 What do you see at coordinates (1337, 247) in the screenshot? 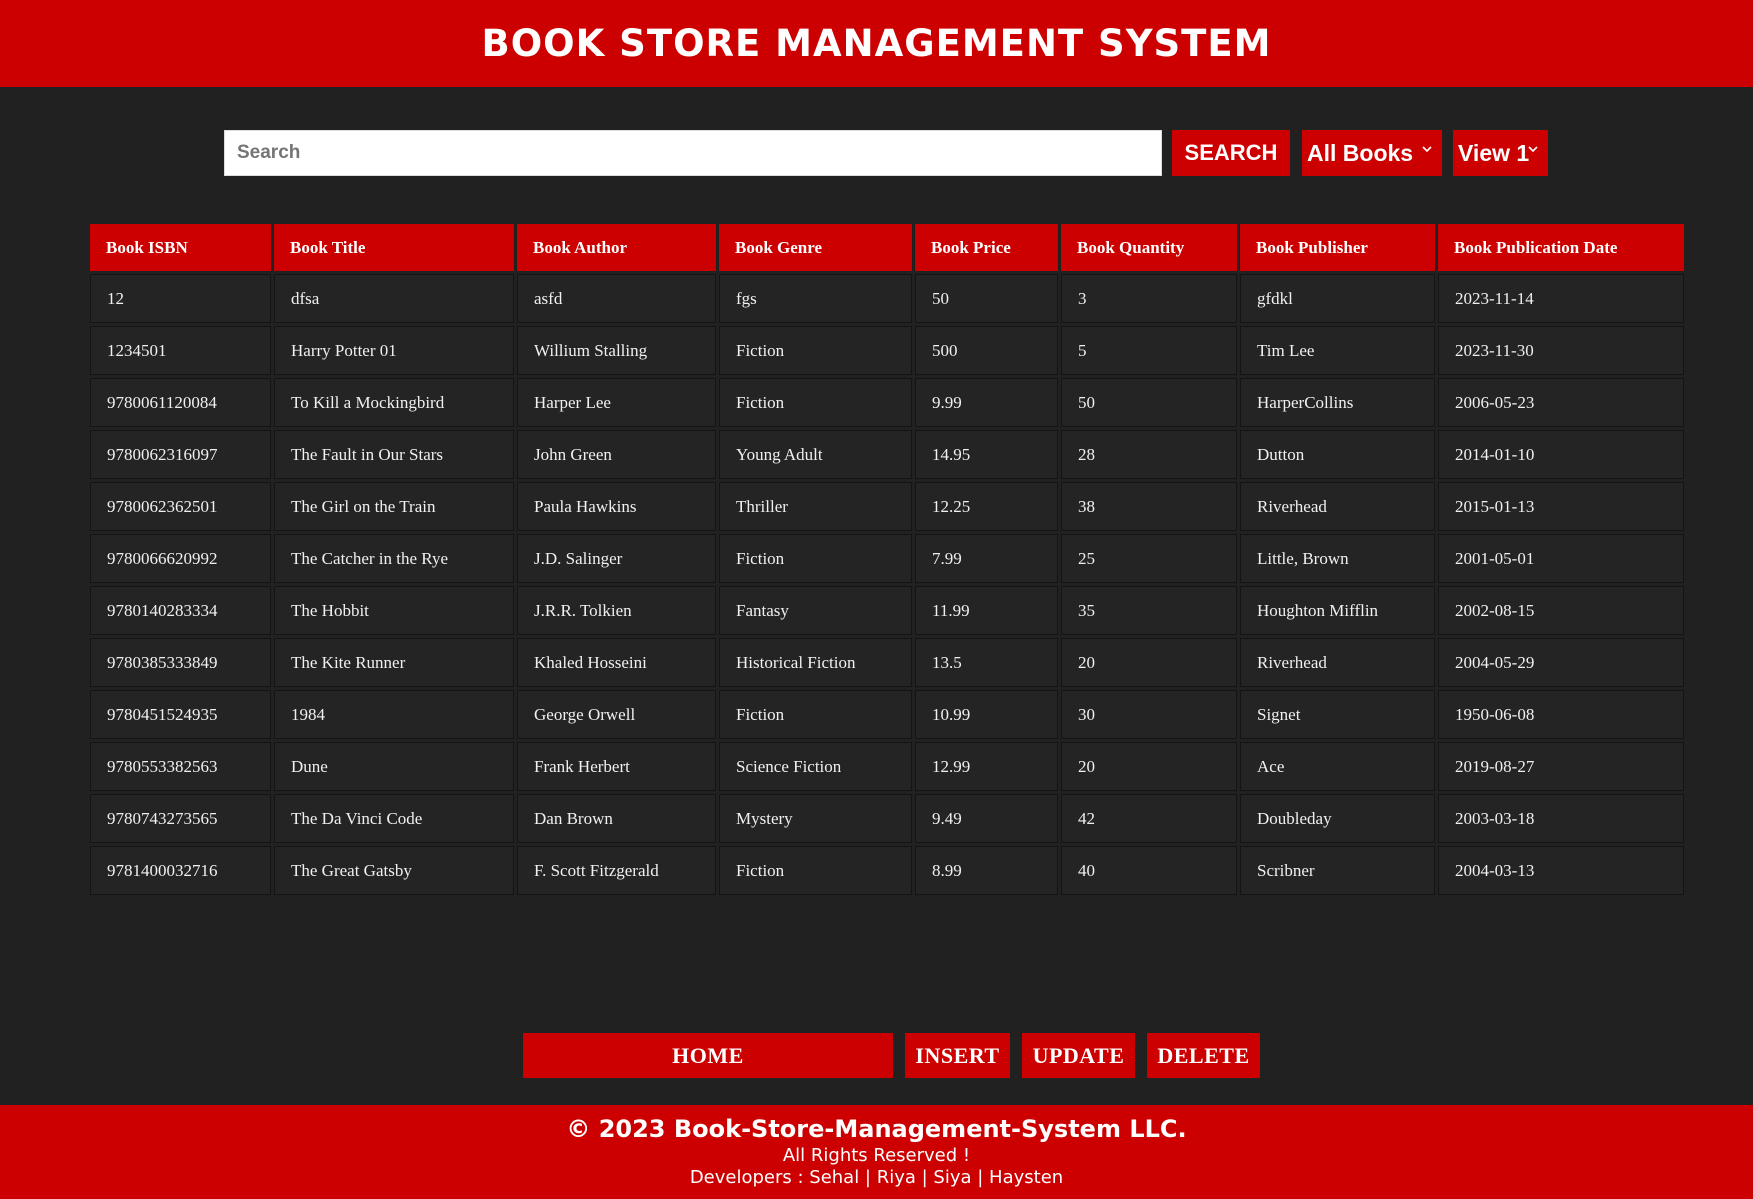
I see `column-header-publisher: Book Publisher` at bounding box center [1337, 247].